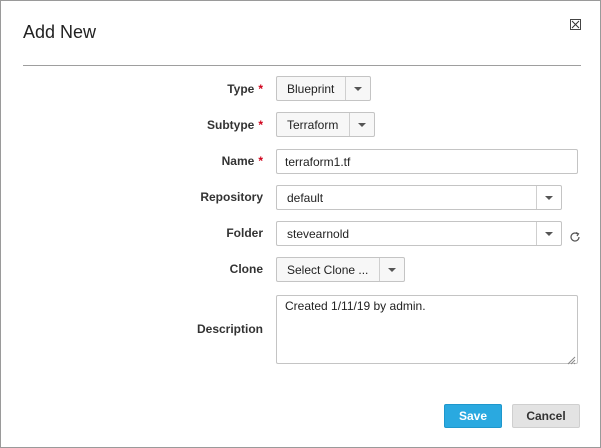 This screenshot has width=601, height=448. What do you see at coordinates (230, 125) in the screenshot?
I see `subtype-label-text: Subtype` at bounding box center [230, 125].